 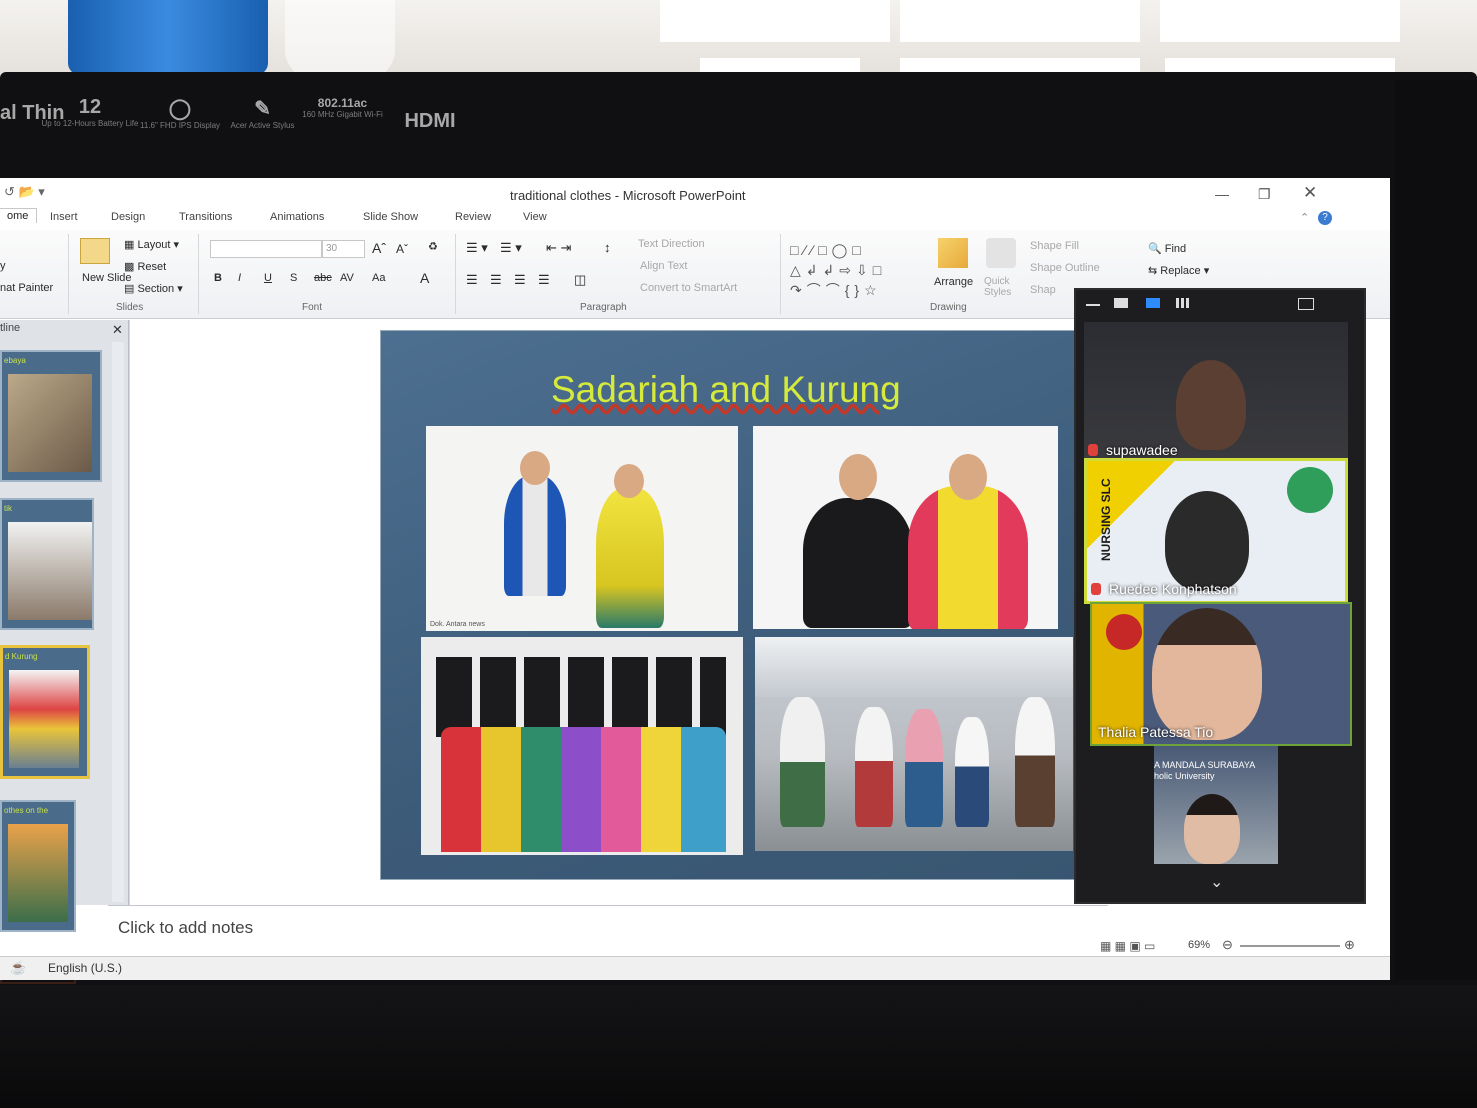 I want to click on align-center-icon: ☰, so click(x=496, y=280).